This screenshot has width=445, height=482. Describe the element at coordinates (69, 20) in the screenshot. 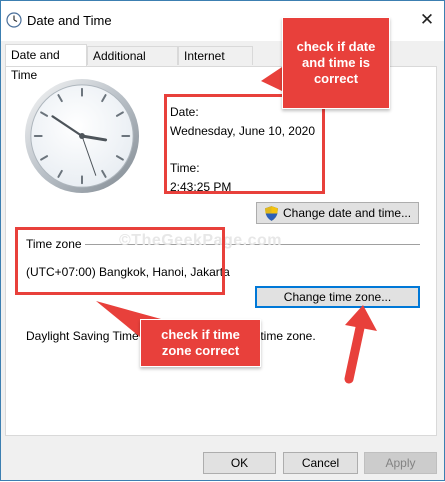

I see `window-title: Date and Time` at that location.